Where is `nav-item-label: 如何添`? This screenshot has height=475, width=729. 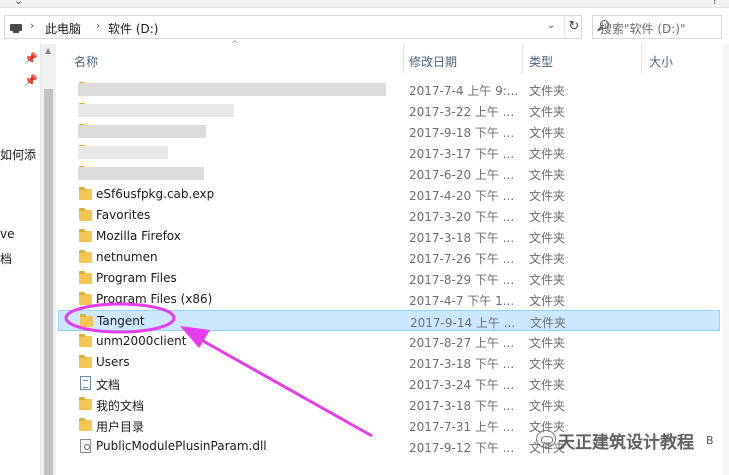 nav-item-label: 如何添 is located at coordinates (18, 154).